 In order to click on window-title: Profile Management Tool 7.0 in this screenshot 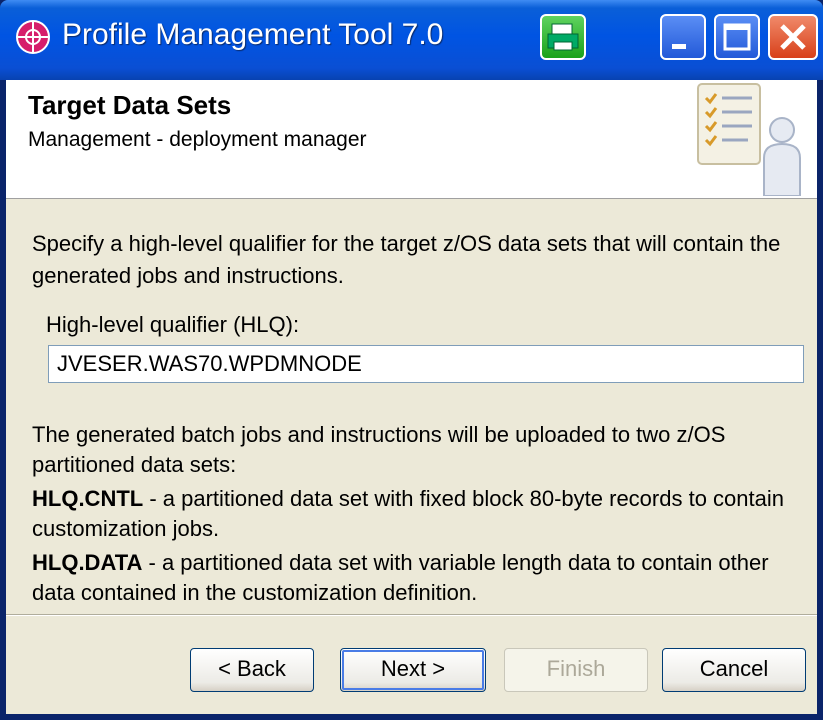, I will do `click(253, 34)`.